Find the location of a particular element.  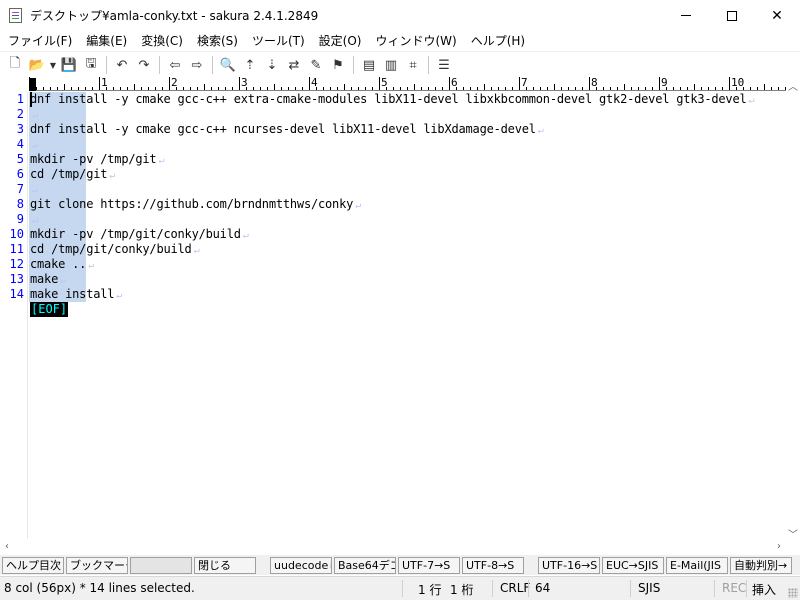

code-line: mkdir -pv /tmp/git/conky/build ↵ is located at coordinates (139, 234).